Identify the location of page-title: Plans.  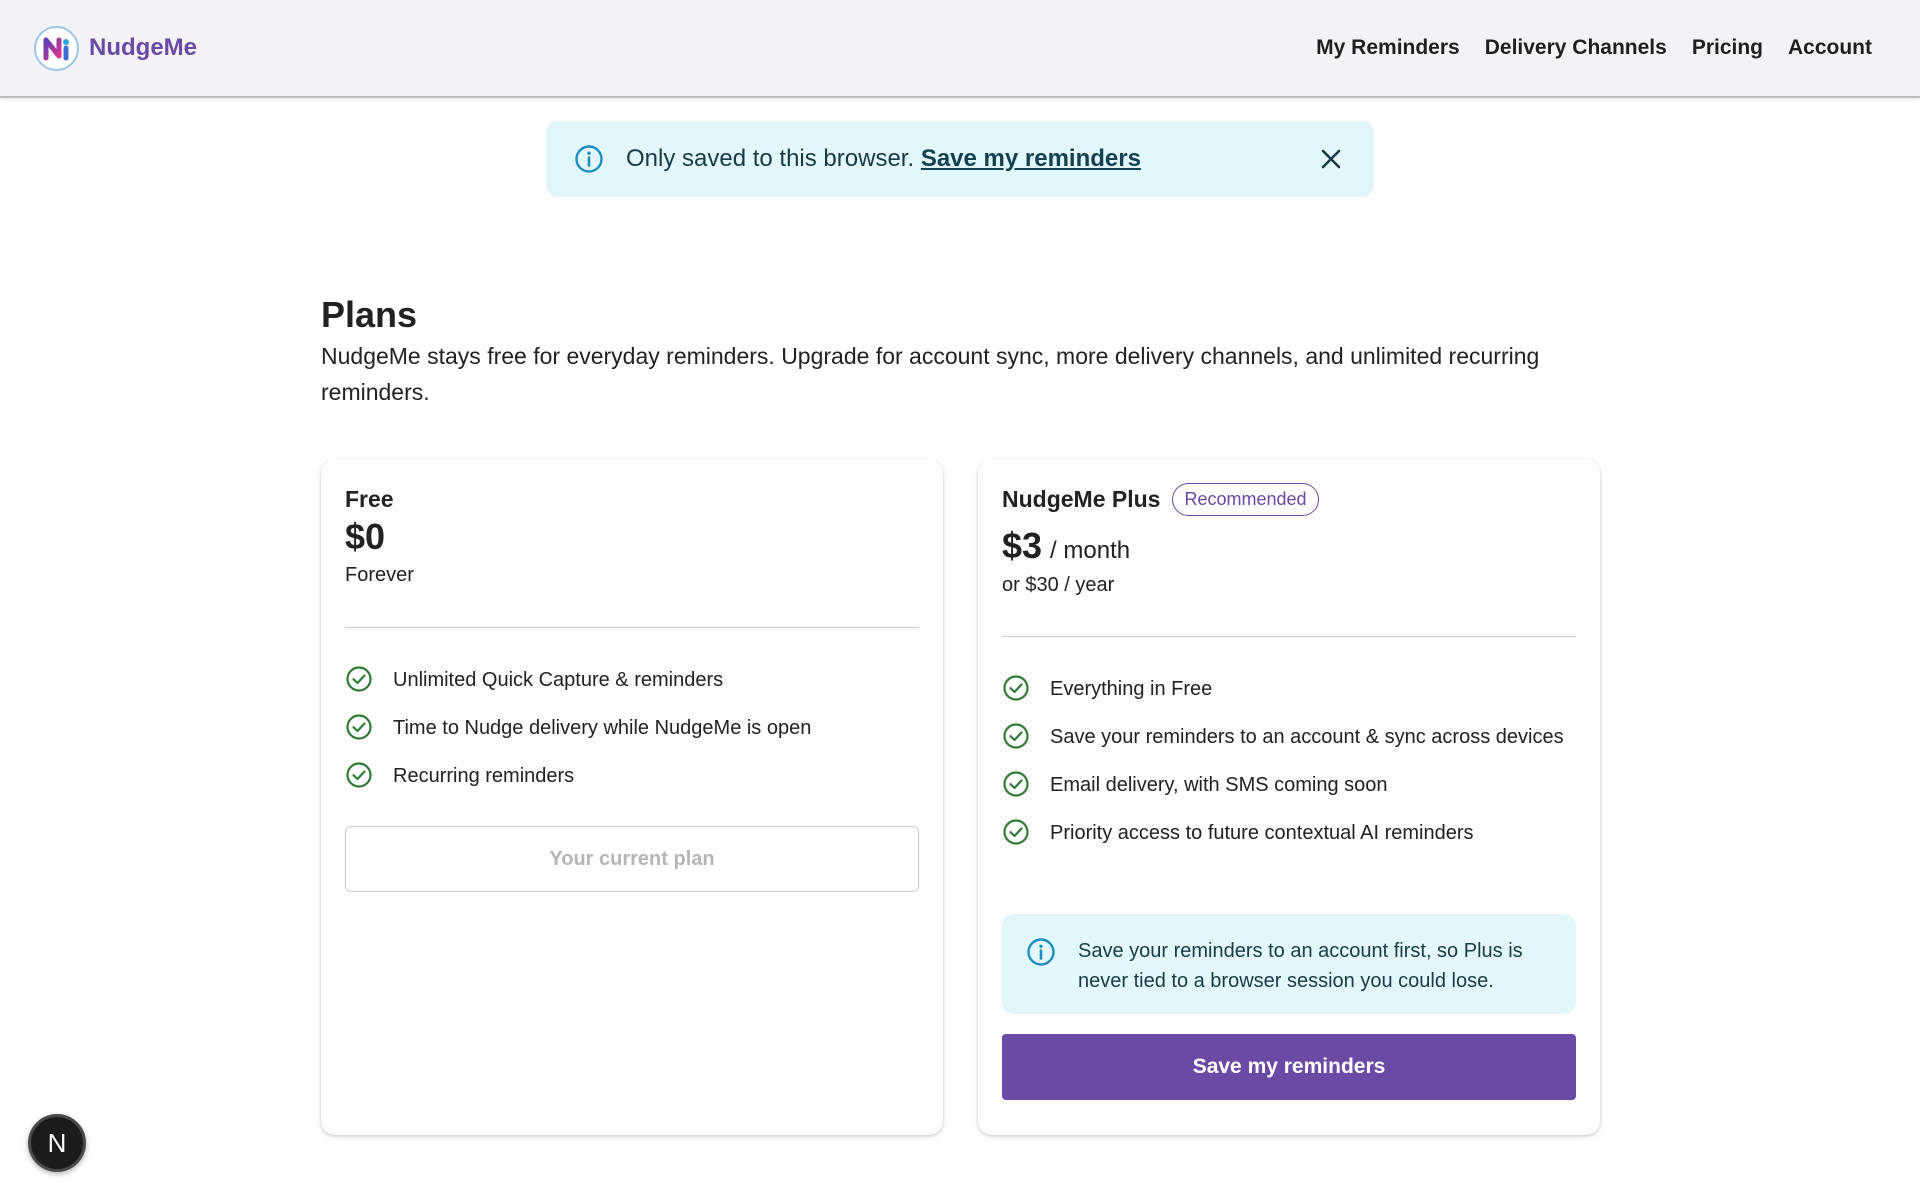
(369, 314).